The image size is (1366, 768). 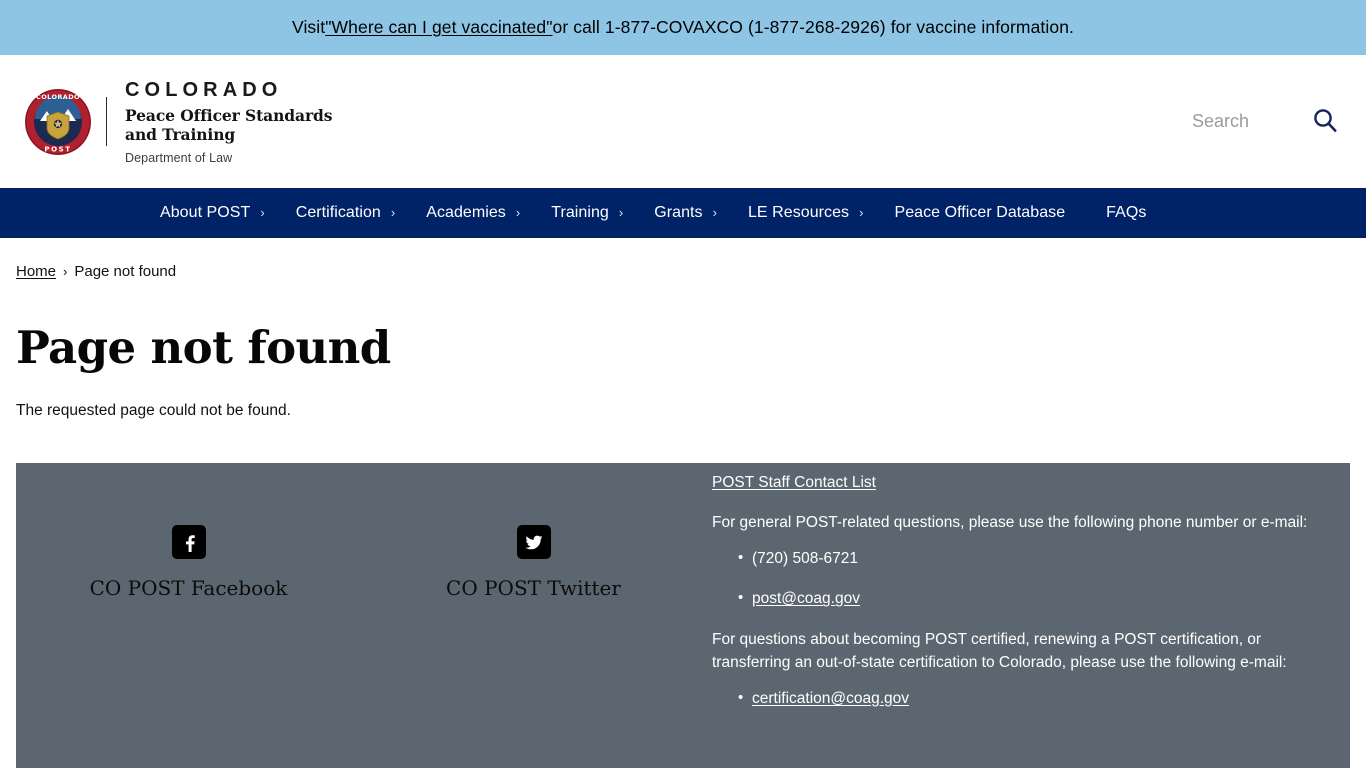 I want to click on phone-number: (720) 508-6721, so click(x=805, y=558).